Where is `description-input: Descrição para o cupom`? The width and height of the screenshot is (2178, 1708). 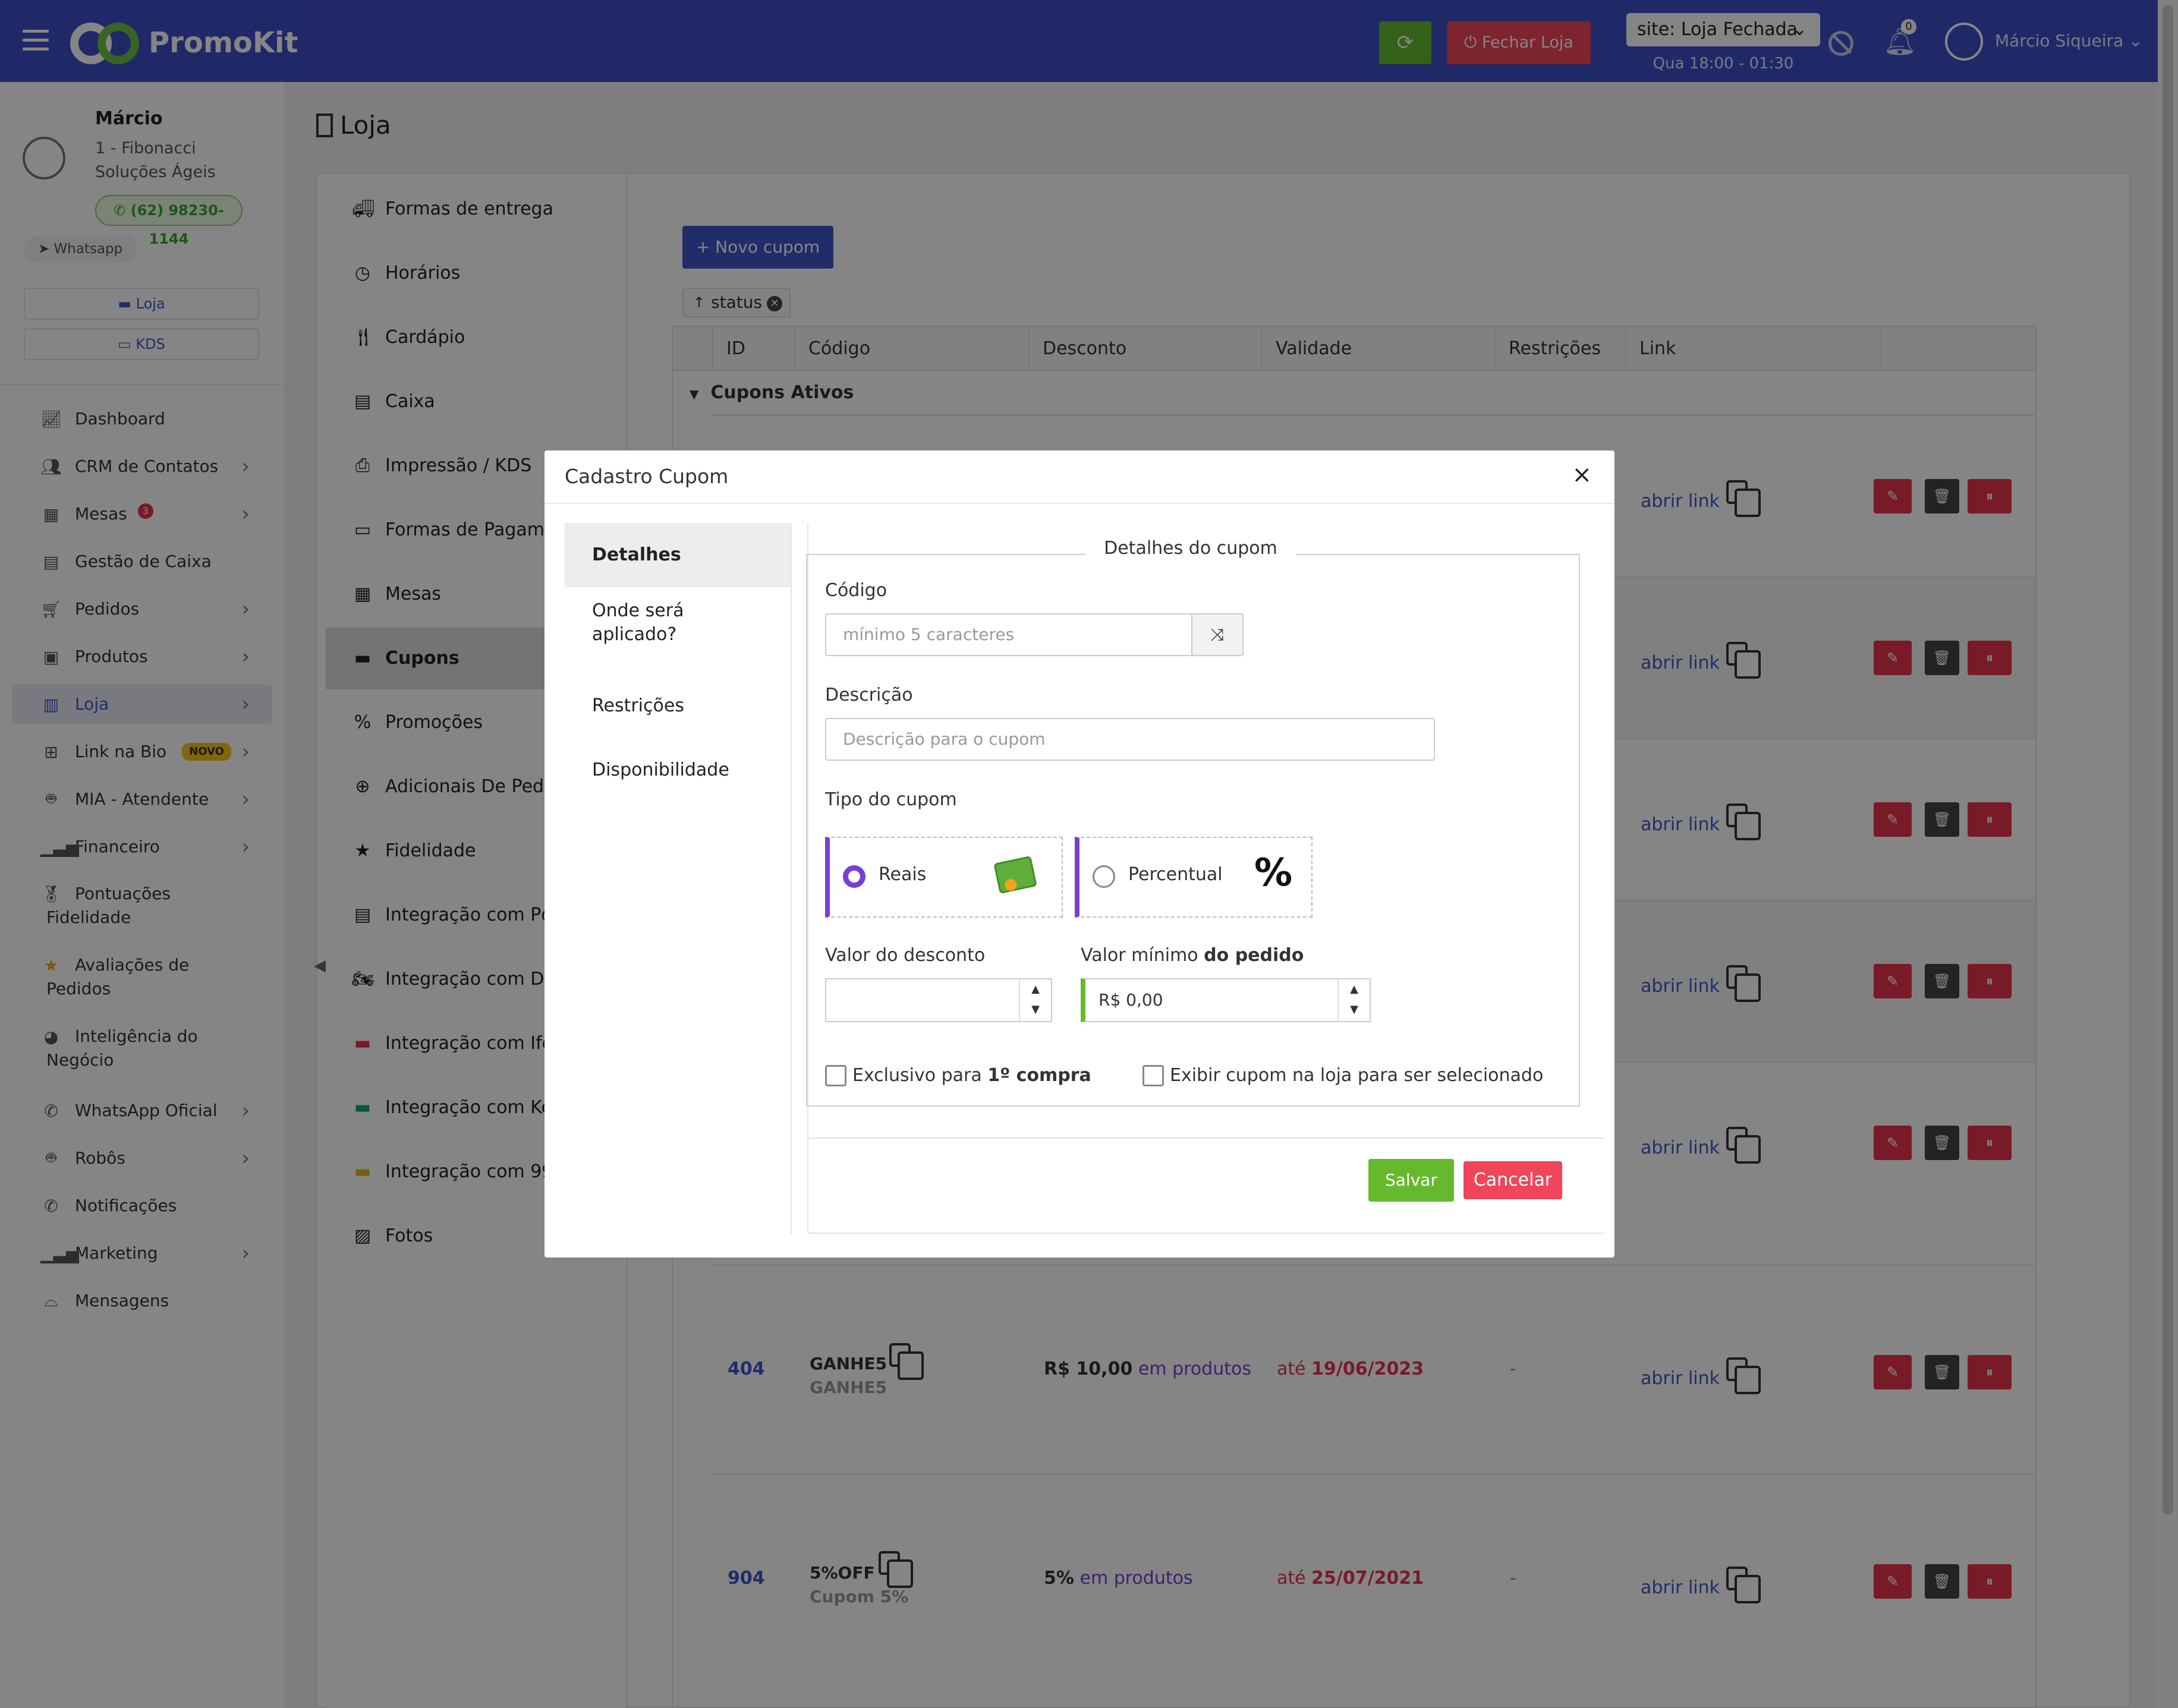
description-input: Descrição para o cupom is located at coordinates (1130, 739).